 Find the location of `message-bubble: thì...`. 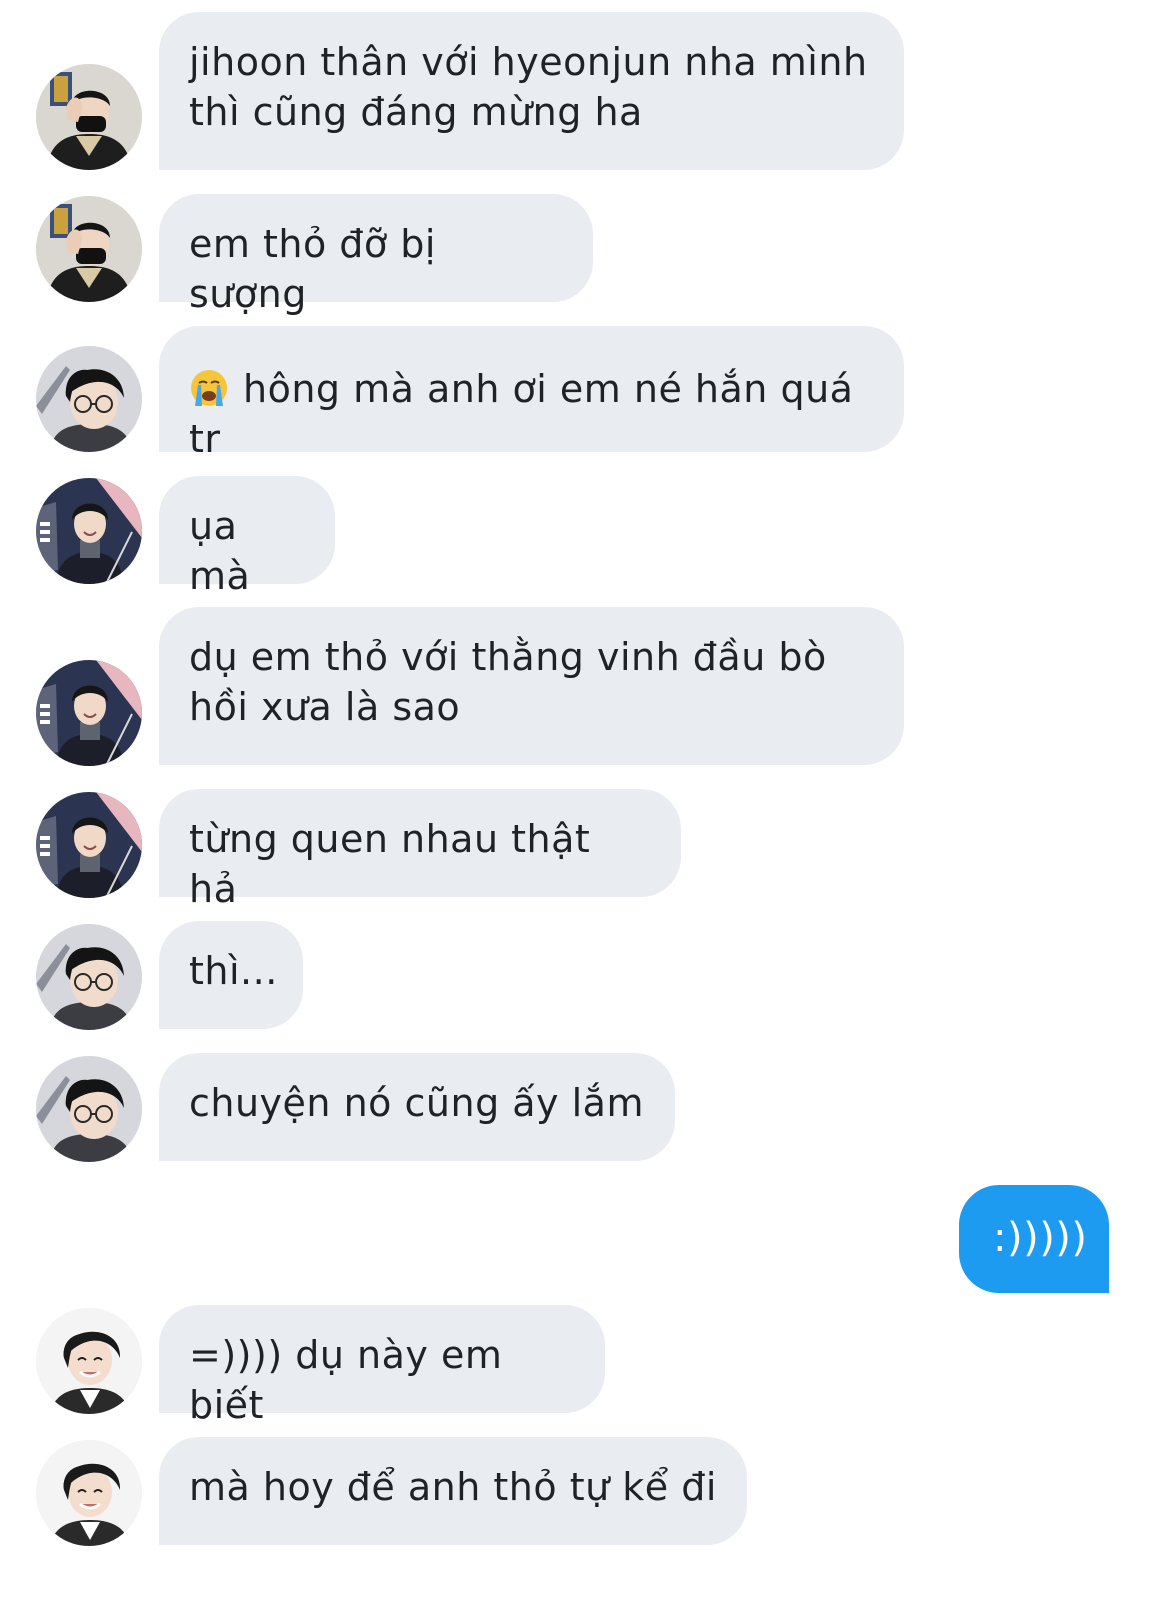

message-bubble: thì... is located at coordinates (231, 975).